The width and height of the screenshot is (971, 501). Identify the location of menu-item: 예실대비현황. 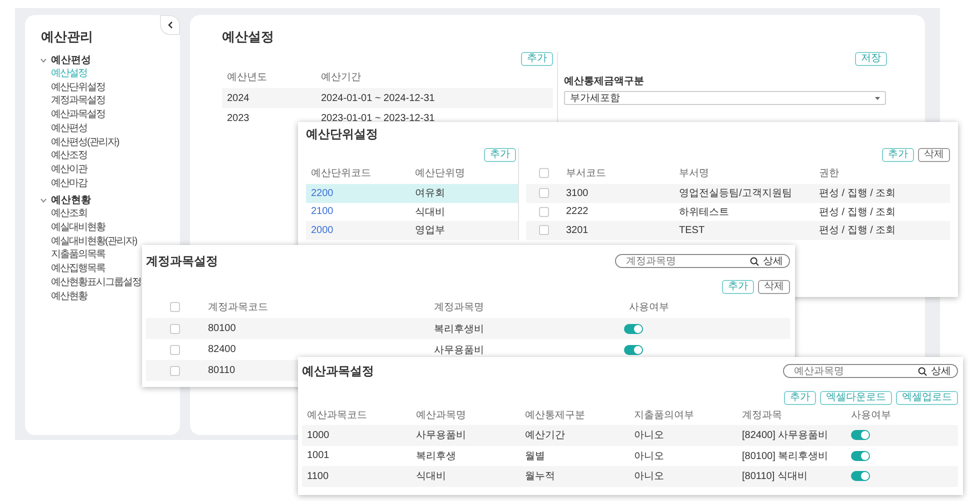
(78, 228).